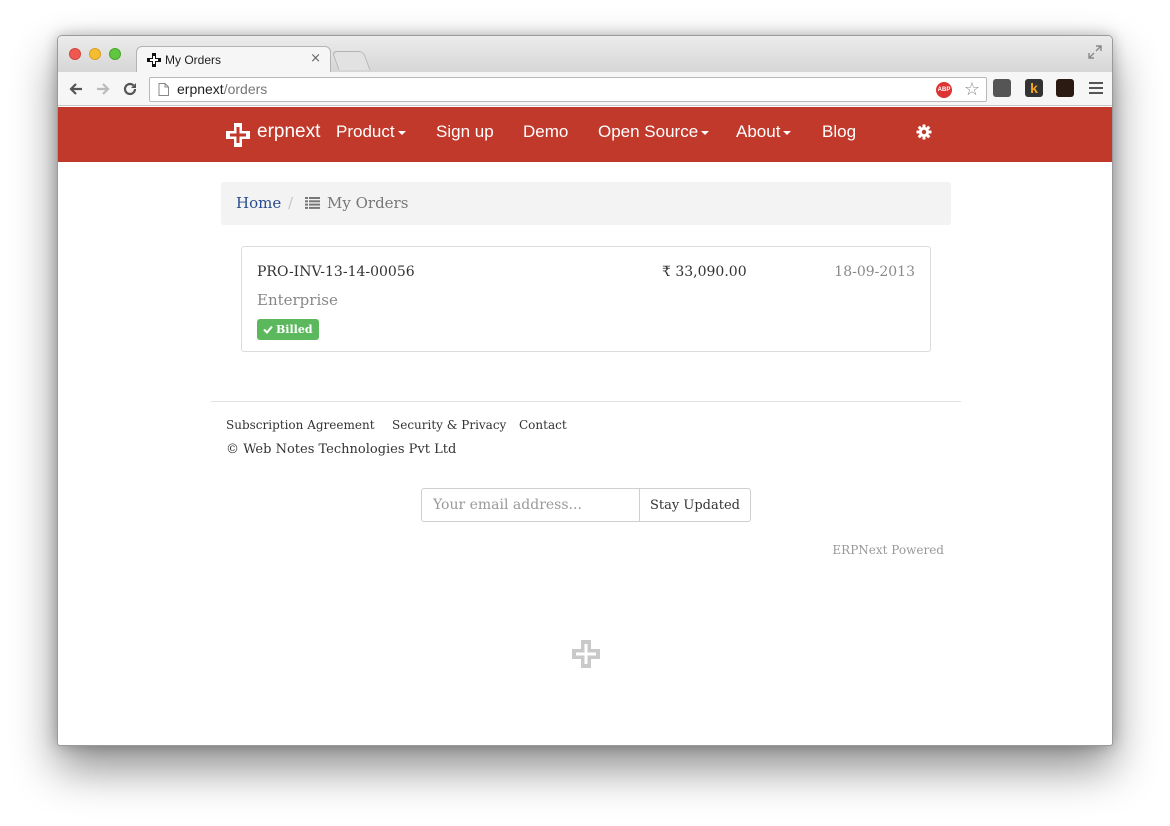 The height and width of the screenshot is (826, 1170). I want to click on brand-name: erpnext, so click(288, 132).